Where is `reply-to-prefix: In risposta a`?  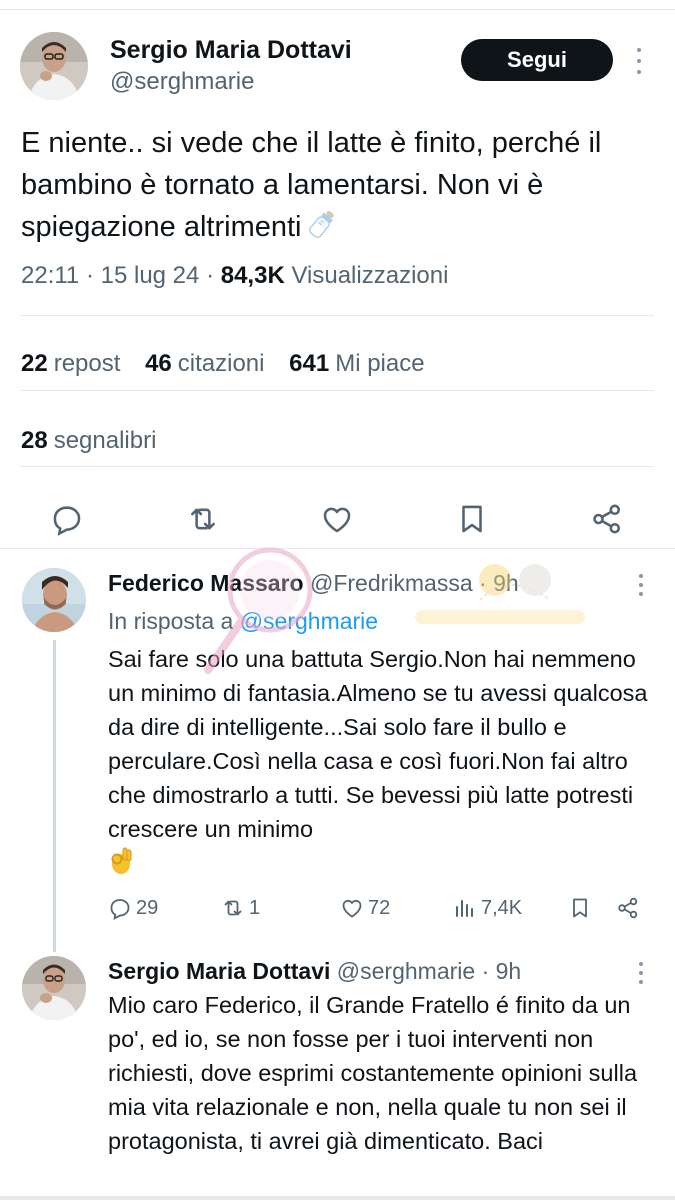
reply-to-prefix: In risposta a is located at coordinates (171, 621).